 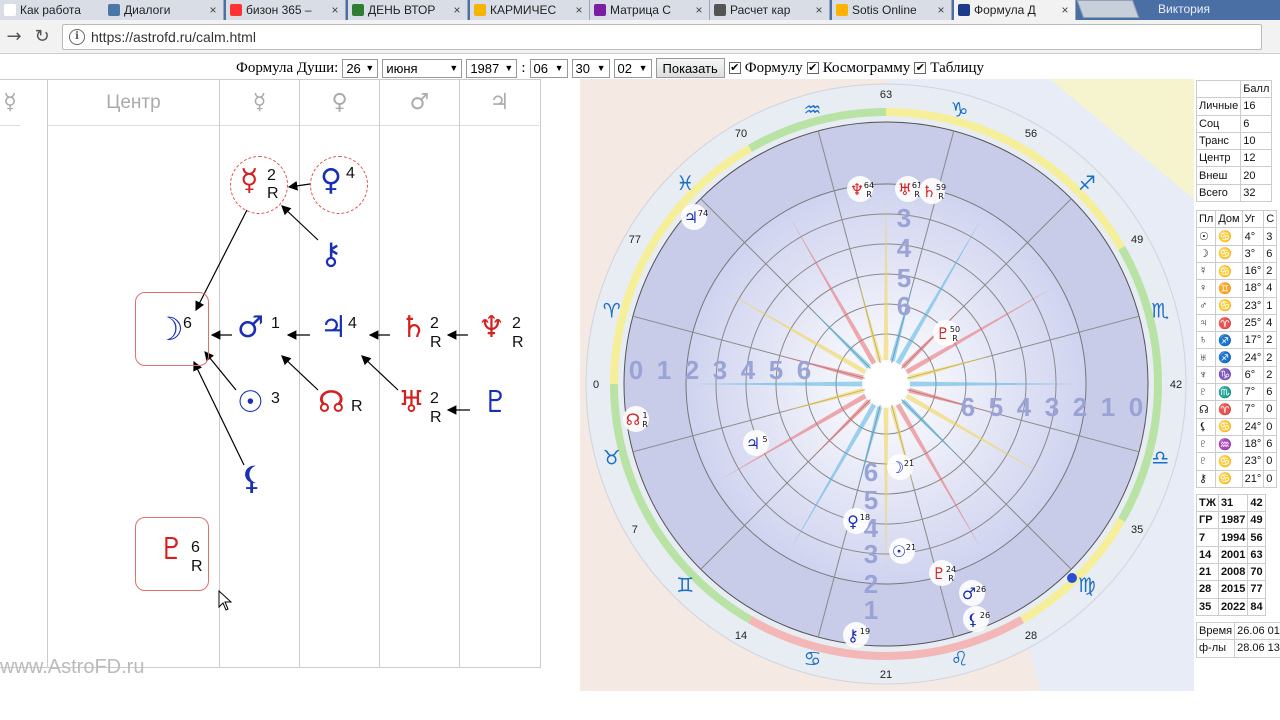 What do you see at coordinates (408, 10) in the screenshot?
I see `browser-tab: ДЕНЬ ВТОР ×` at bounding box center [408, 10].